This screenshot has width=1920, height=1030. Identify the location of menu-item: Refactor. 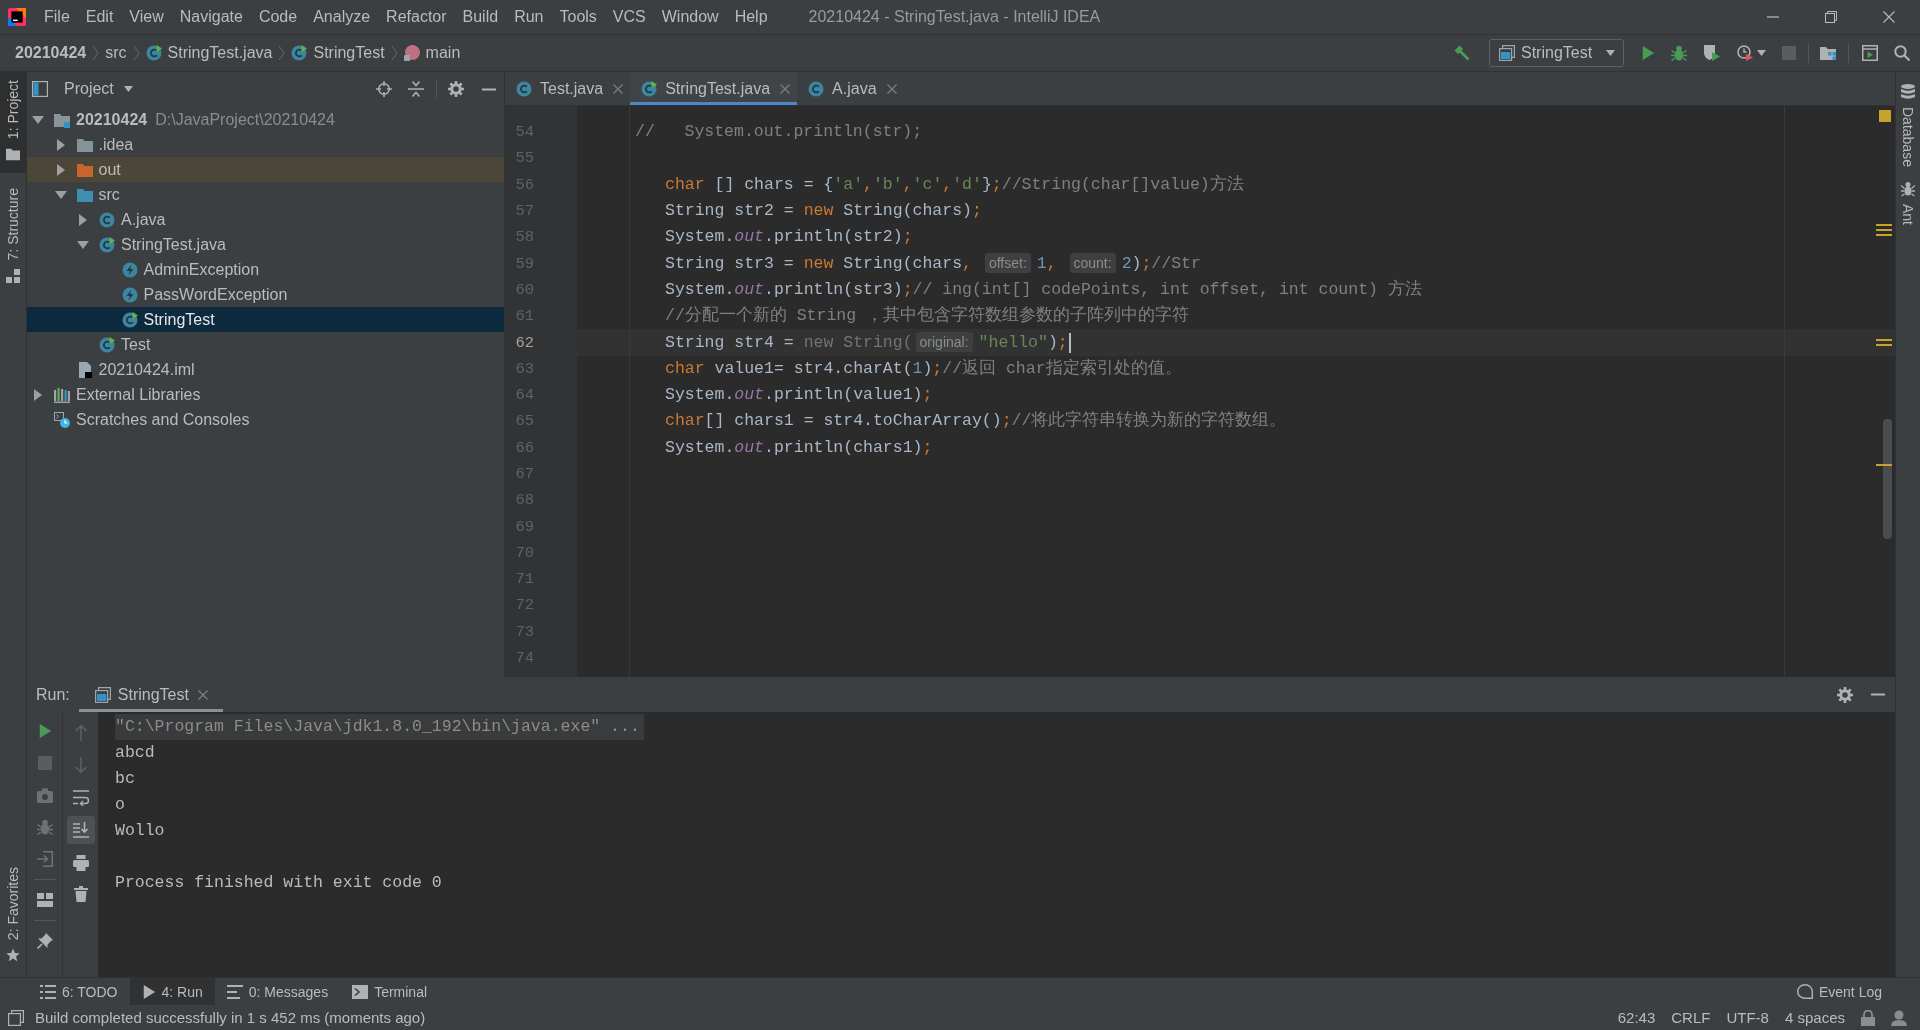
(416, 17).